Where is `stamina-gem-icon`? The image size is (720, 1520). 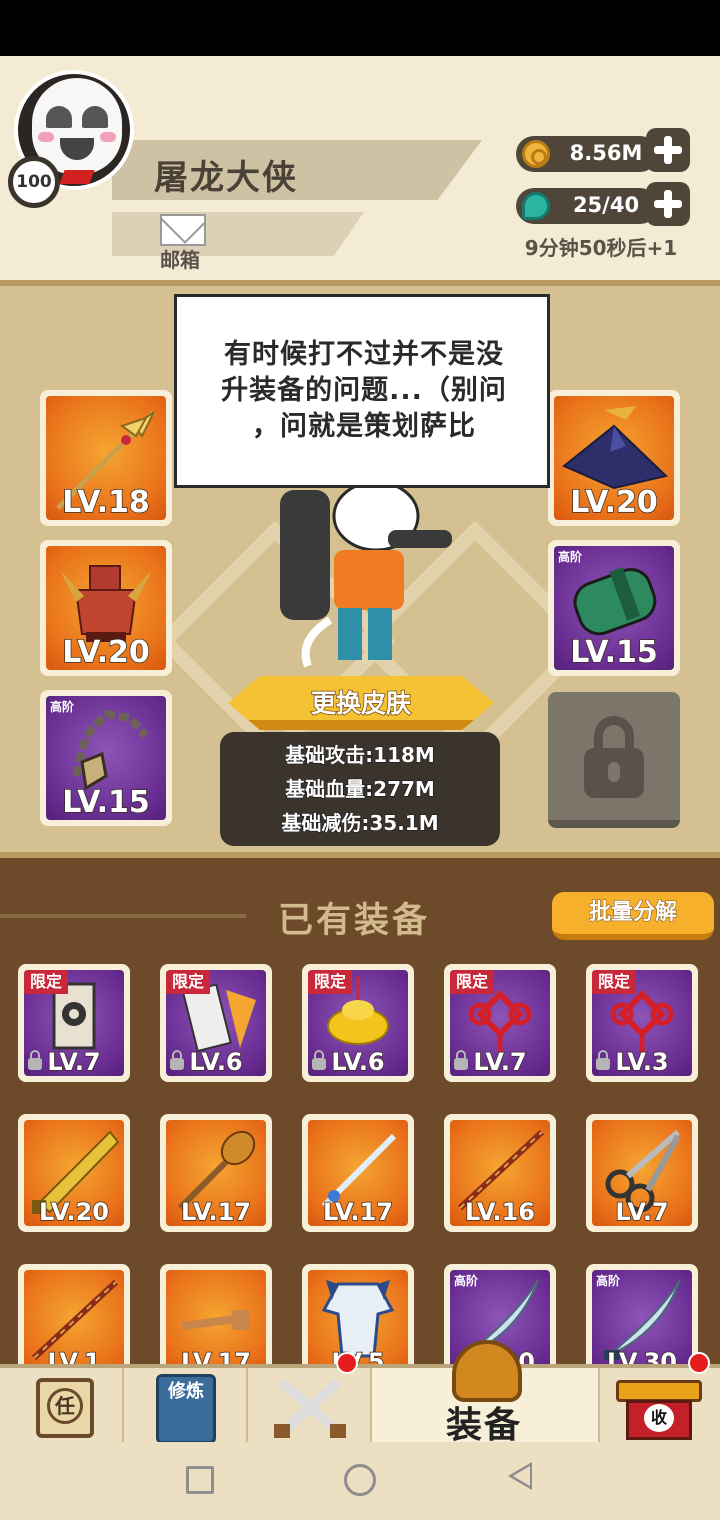
stamina-gem-icon is located at coordinates (536, 206).